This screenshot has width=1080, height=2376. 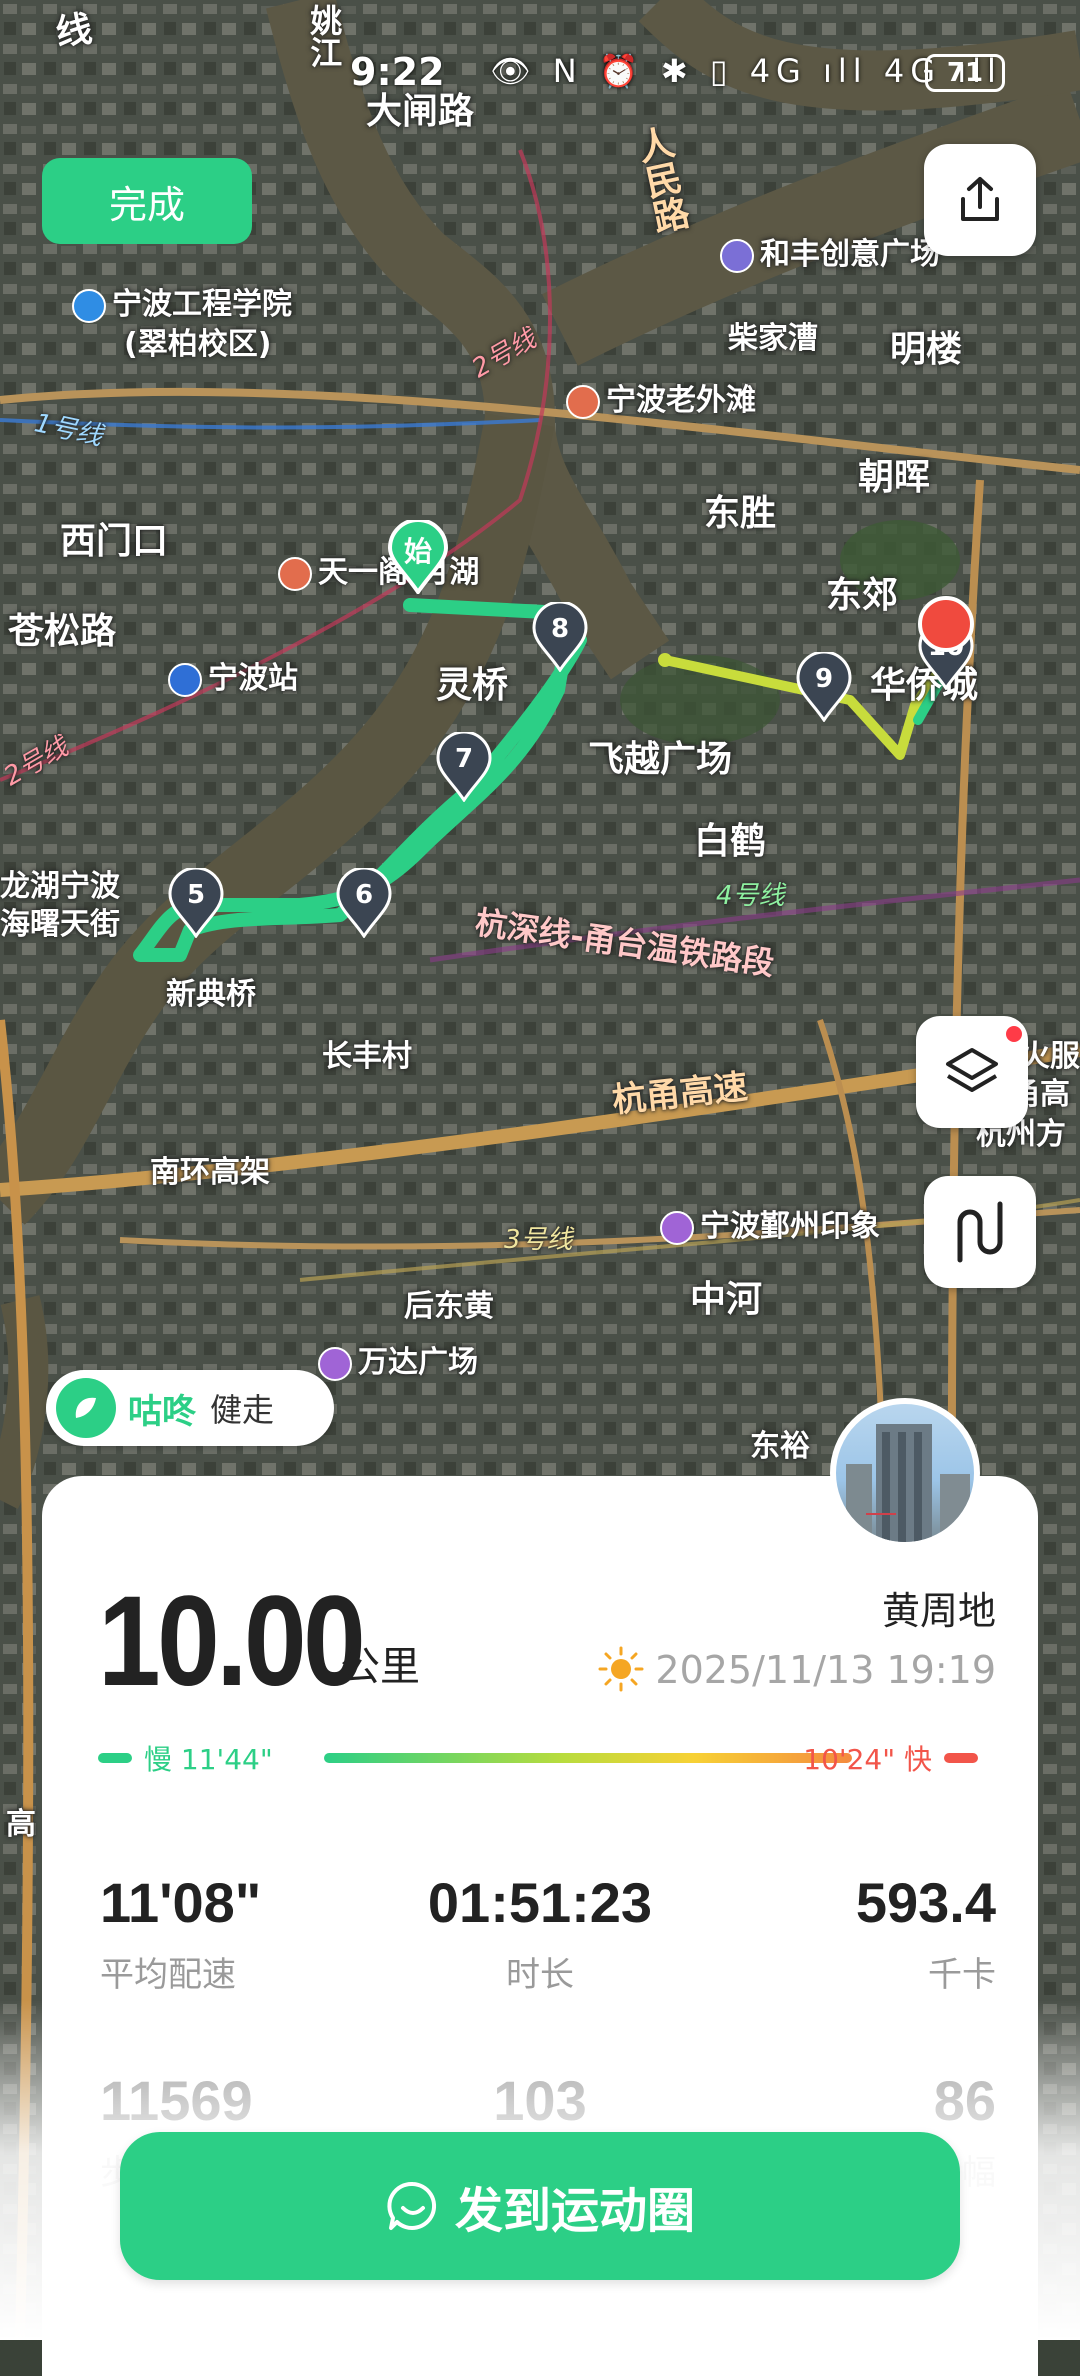 I want to click on map-poi-ningbo-station: 宁波站, so click(x=233, y=679).